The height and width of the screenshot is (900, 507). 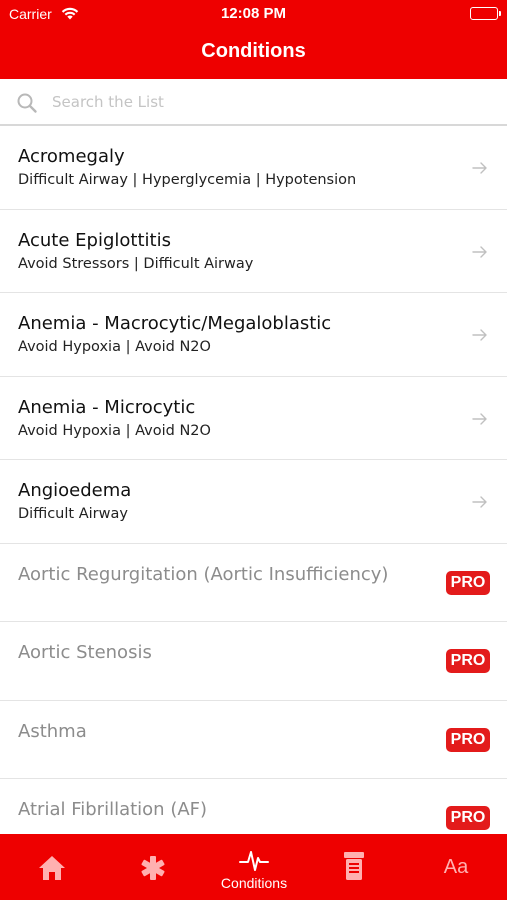 I want to click on condition-name: Anemia - Microcytic, so click(x=107, y=407).